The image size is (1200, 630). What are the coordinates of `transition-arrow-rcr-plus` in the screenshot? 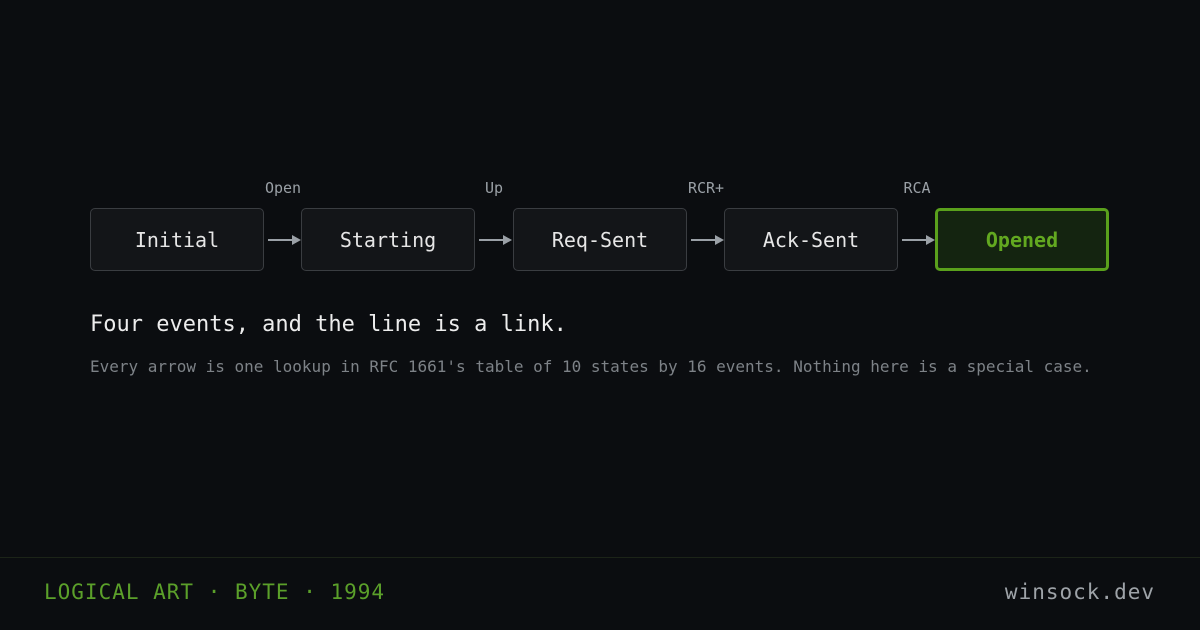 It's located at (707, 240).